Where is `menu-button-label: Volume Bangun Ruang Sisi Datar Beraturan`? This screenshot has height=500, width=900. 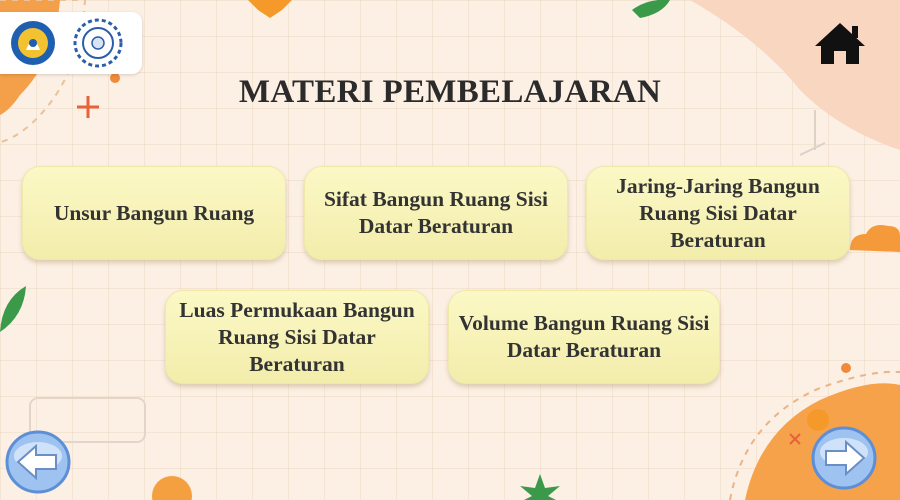
menu-button-label: Volume Bangun Ruang Sisi Datar Beraturan is located at coordinates (584, 336).